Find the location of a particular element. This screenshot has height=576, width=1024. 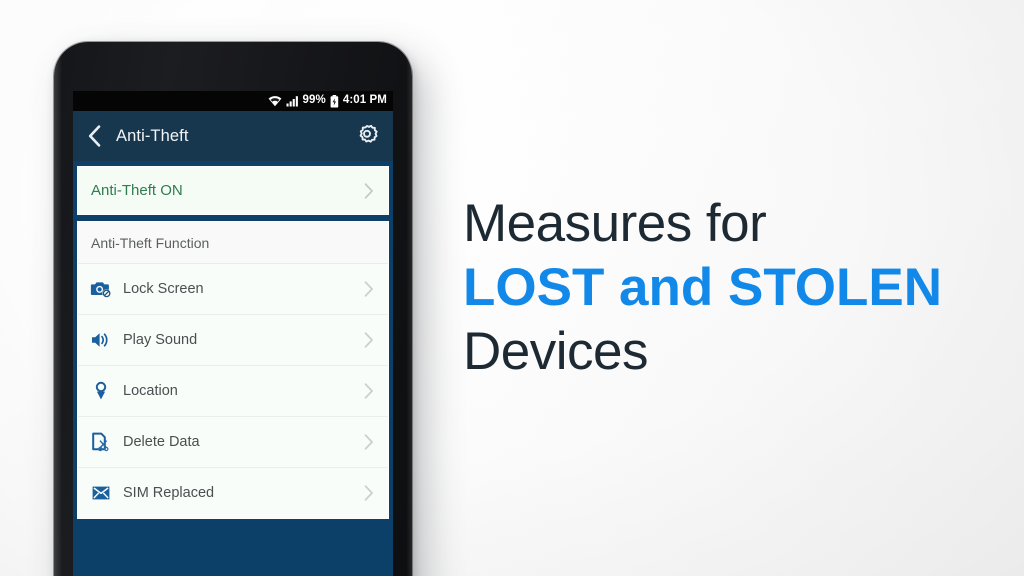

list-item-play-sound: Play Sound is located at coordinates (233, 340).